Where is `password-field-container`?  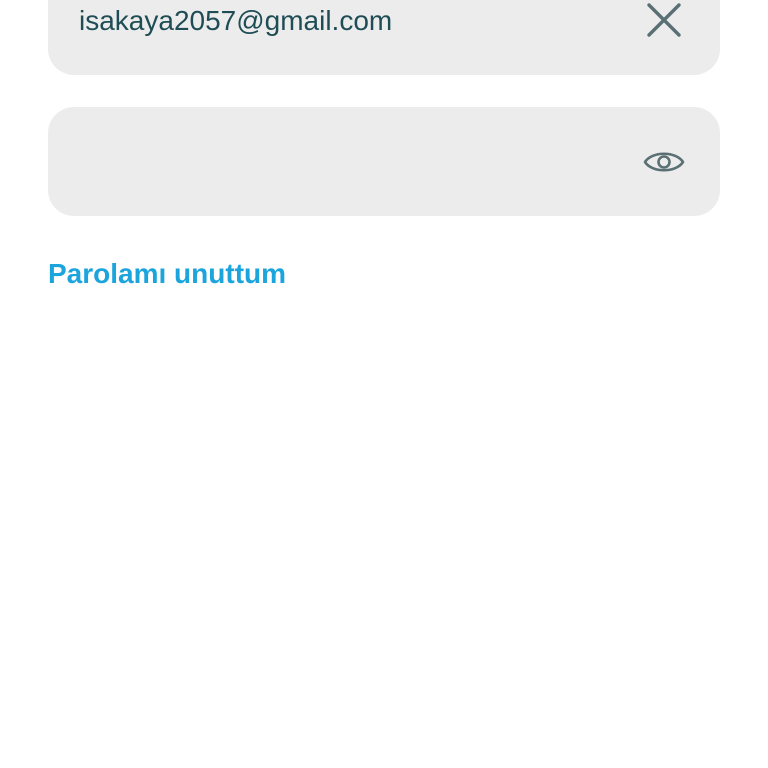
password-field-container is located at coordinates (384, 161).